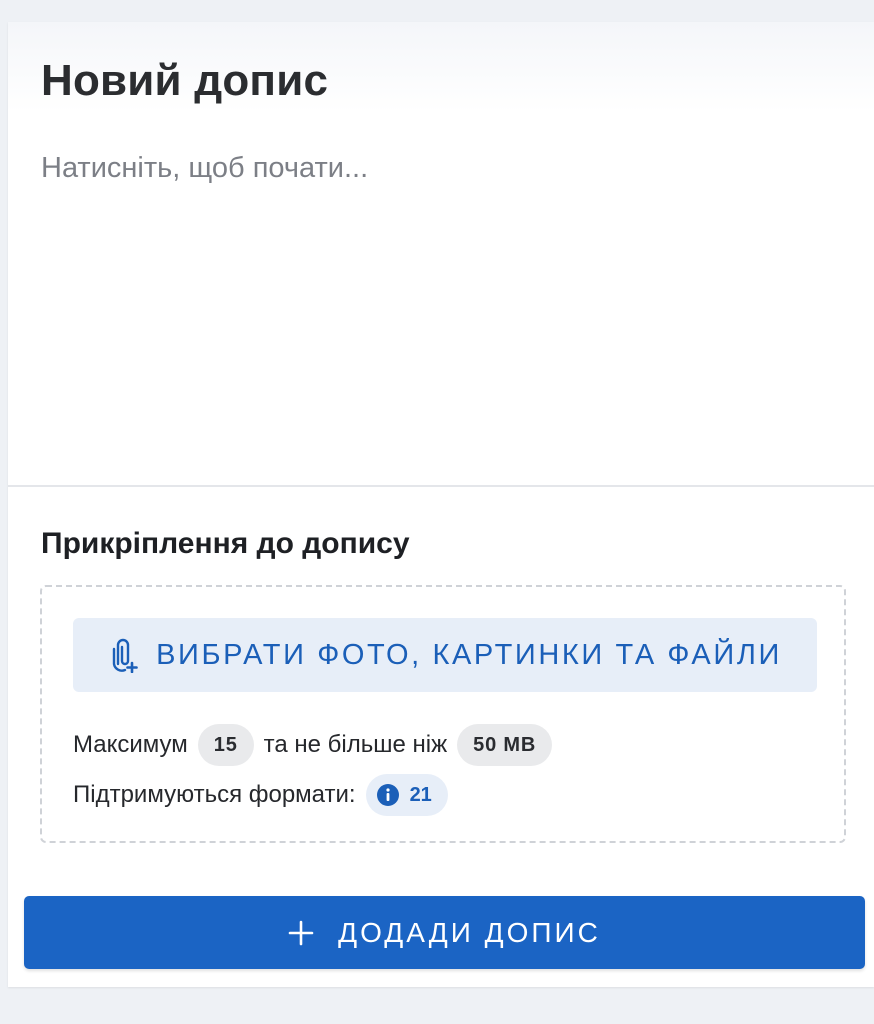 This screenshot has height=1024, width=874. I want to click on add-post-button: ДОДАДИ ДОПИС, so click(444, 932).